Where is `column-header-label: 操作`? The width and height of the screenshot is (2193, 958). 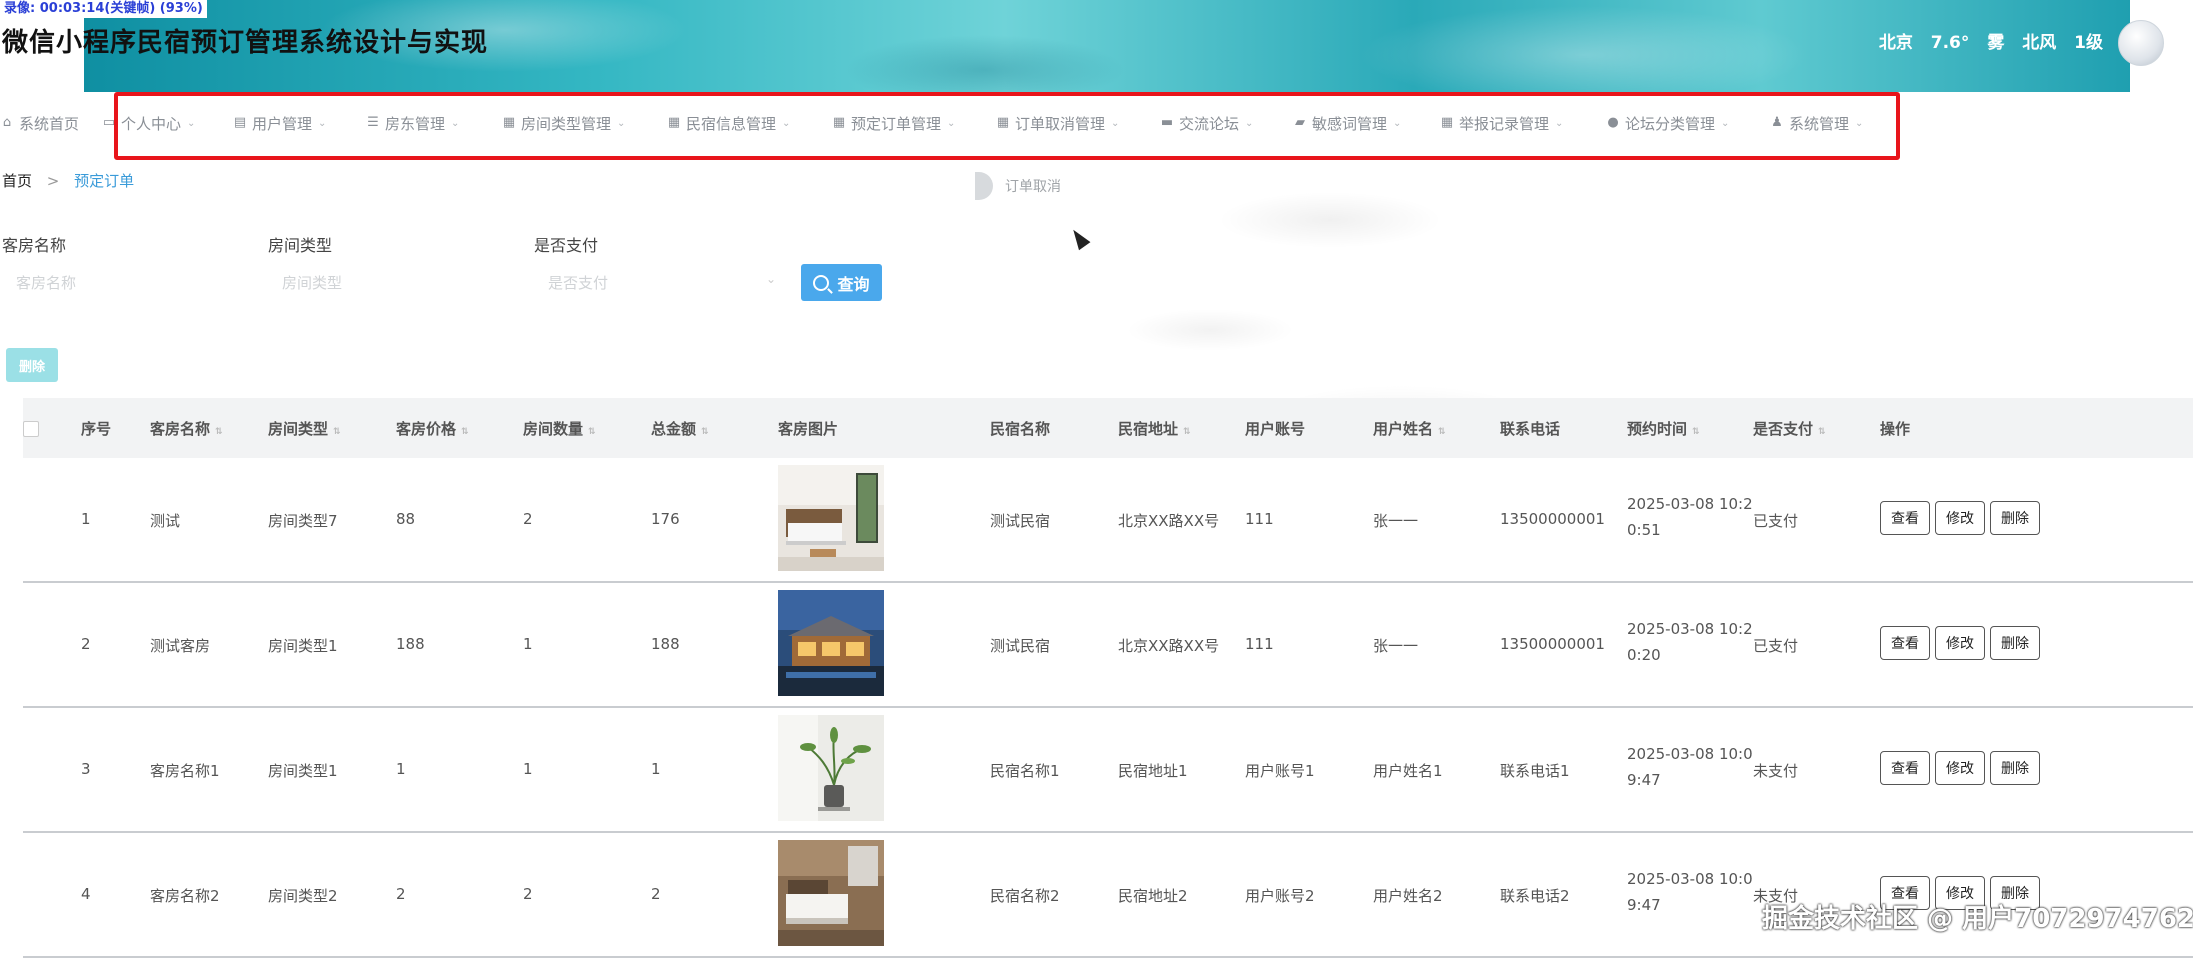
column-header-label: 操作 is located at coordinates (1895, 429).